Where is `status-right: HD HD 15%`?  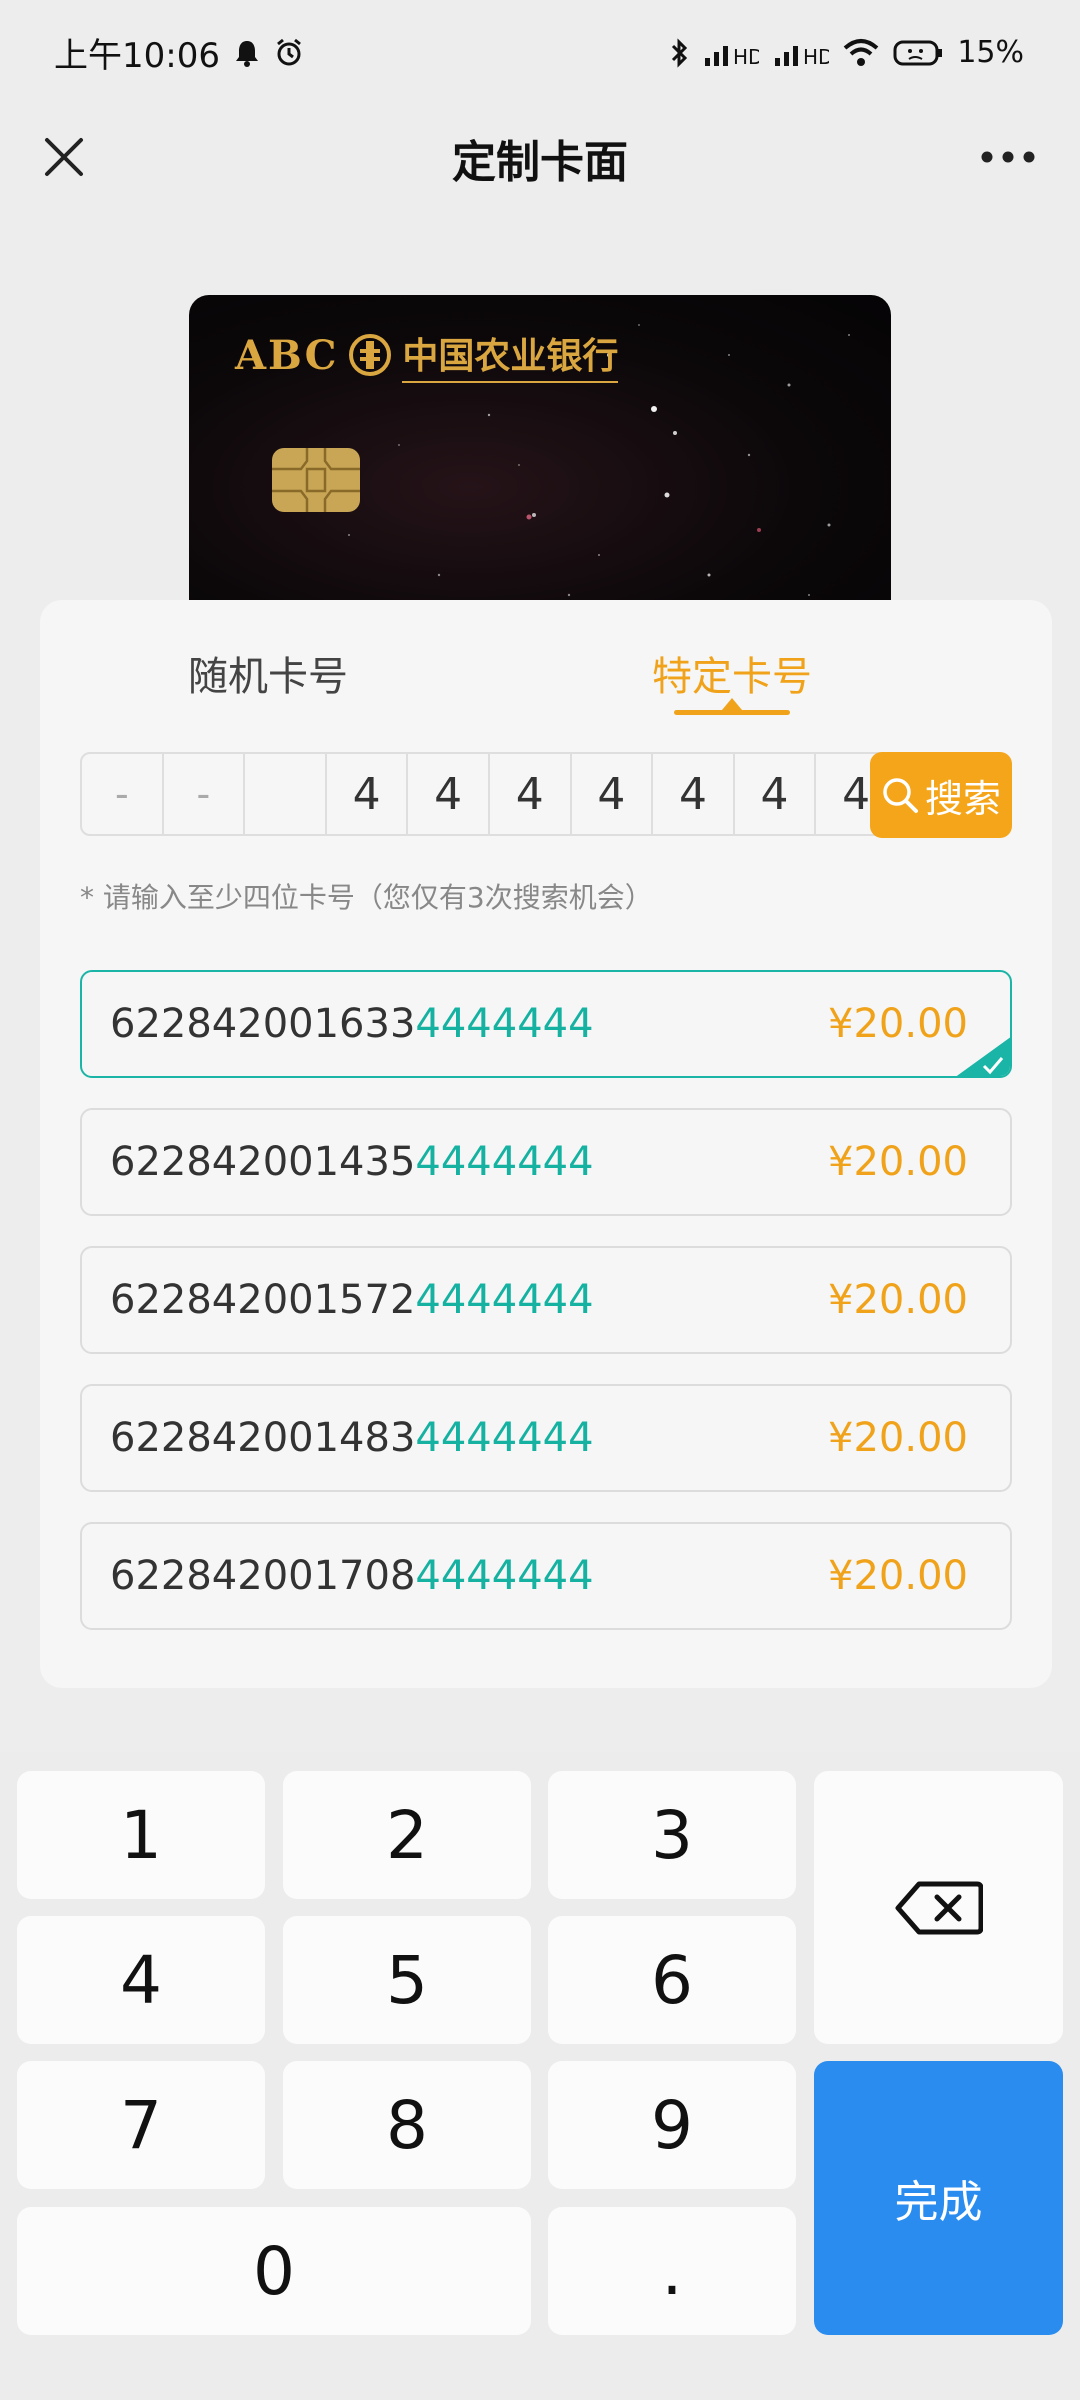
status-right: HD HD 15% is located at coordinates (846, 52).